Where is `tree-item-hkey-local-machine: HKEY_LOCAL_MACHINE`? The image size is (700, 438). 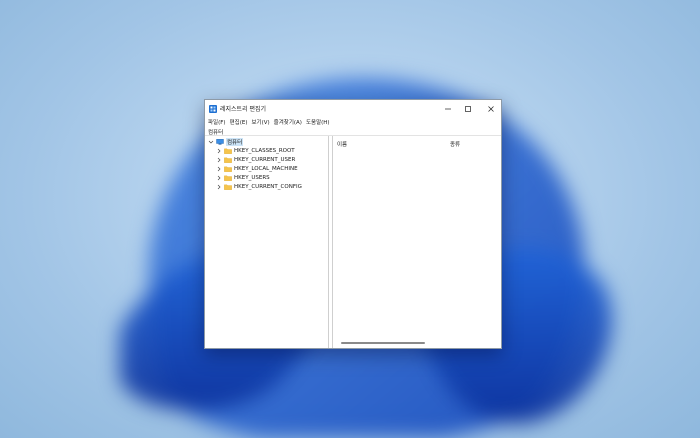
tree-item-hkey-local-machine: HKEY_LOCAL_MACHINE is located at coordinates (257, 168).